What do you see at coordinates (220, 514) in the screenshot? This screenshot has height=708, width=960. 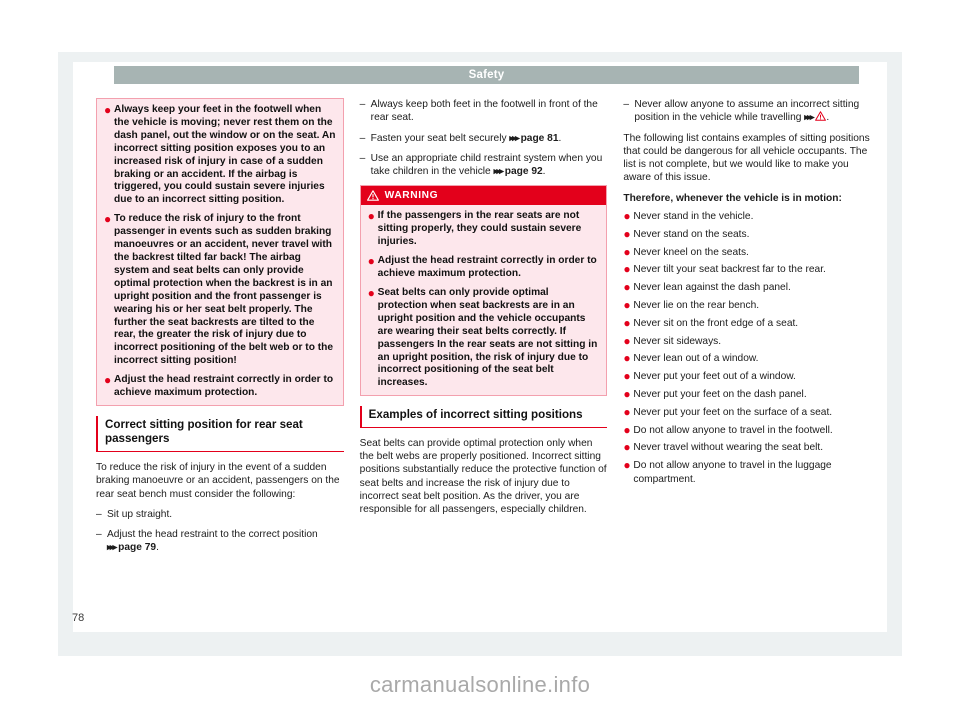 I see `list-item: – Sit up straight.` at bounding box center [220, 514].